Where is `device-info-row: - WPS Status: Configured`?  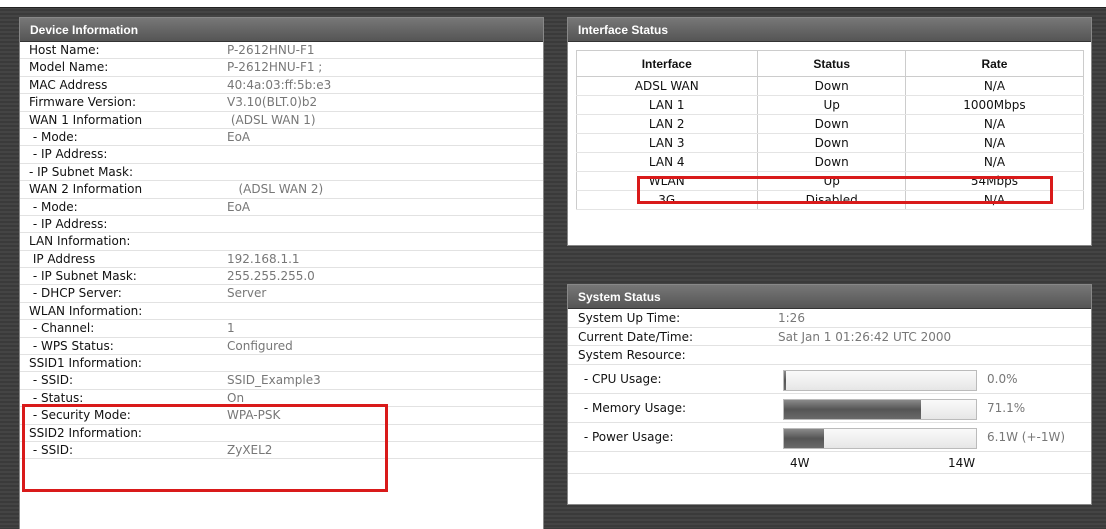
device-info-row: - WPS Status: Configured is located at coordinates (281, 347).